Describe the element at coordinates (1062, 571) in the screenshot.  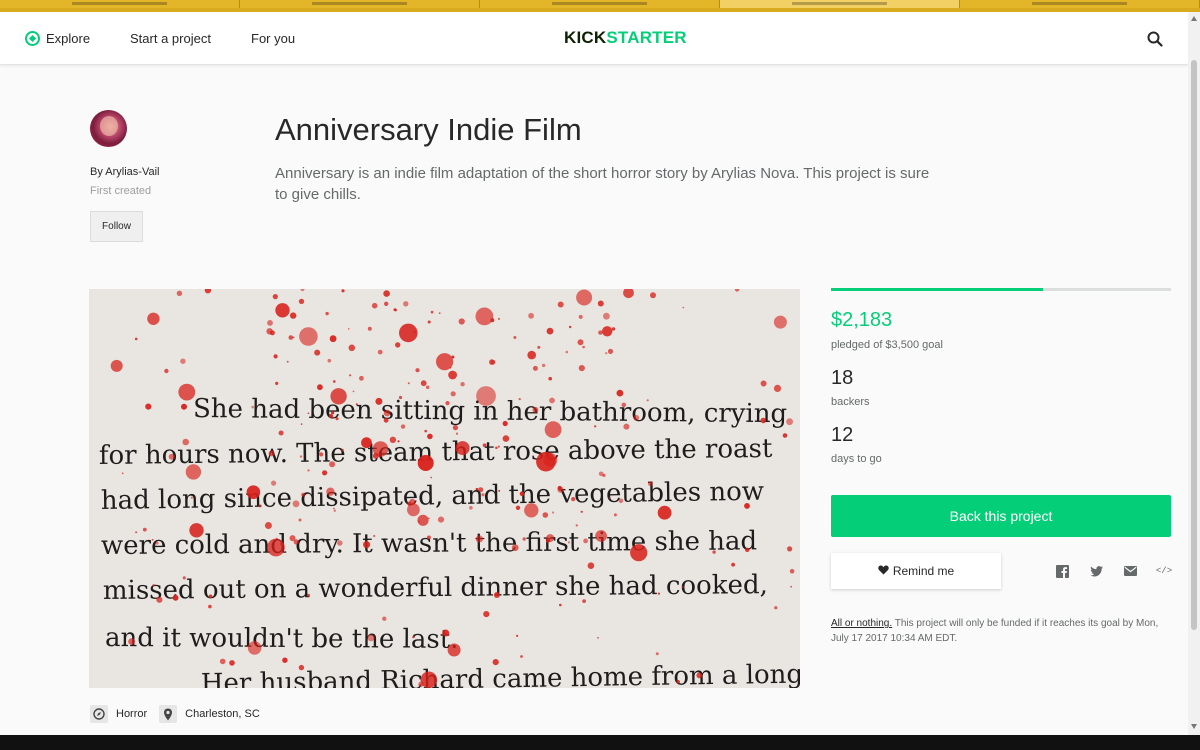
I see `facebook-icon` at that location.